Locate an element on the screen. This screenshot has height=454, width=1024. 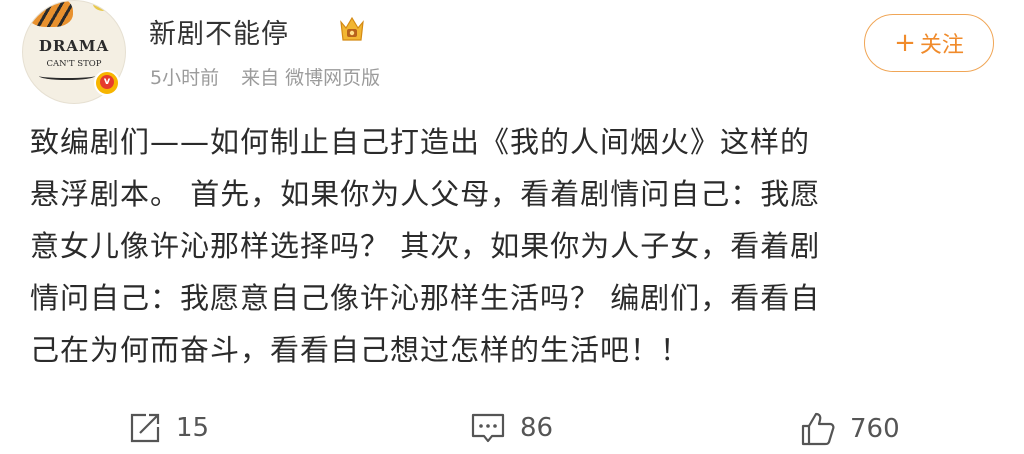
verified-v-icon: v is located at coordinates (107, 82).